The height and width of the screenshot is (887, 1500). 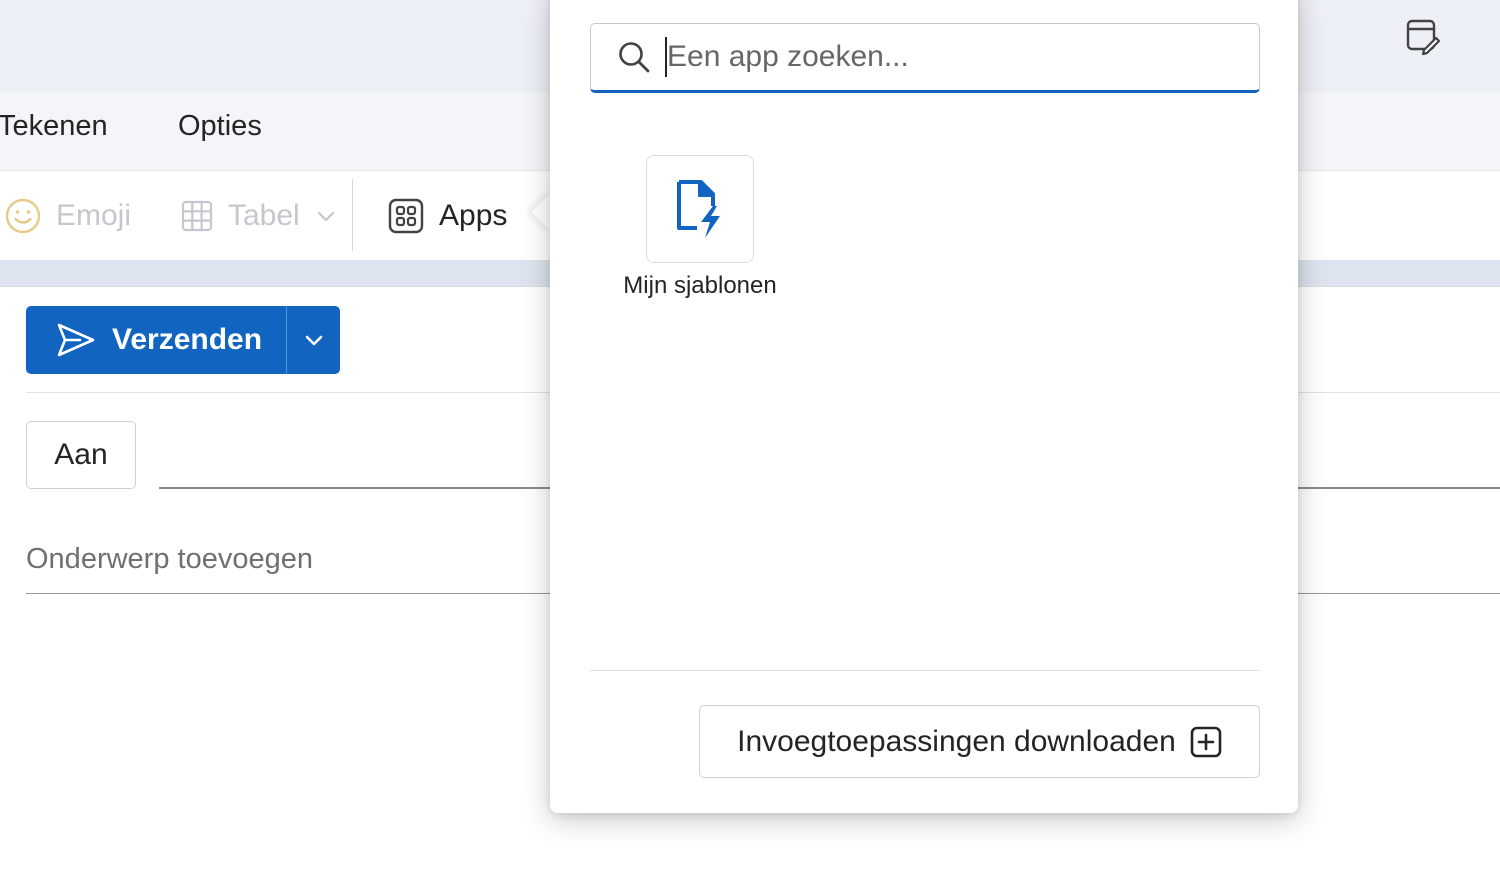 I want to click on download-addins-label: Invoegtoepassingen downloaden, so click(x=956, y=741).